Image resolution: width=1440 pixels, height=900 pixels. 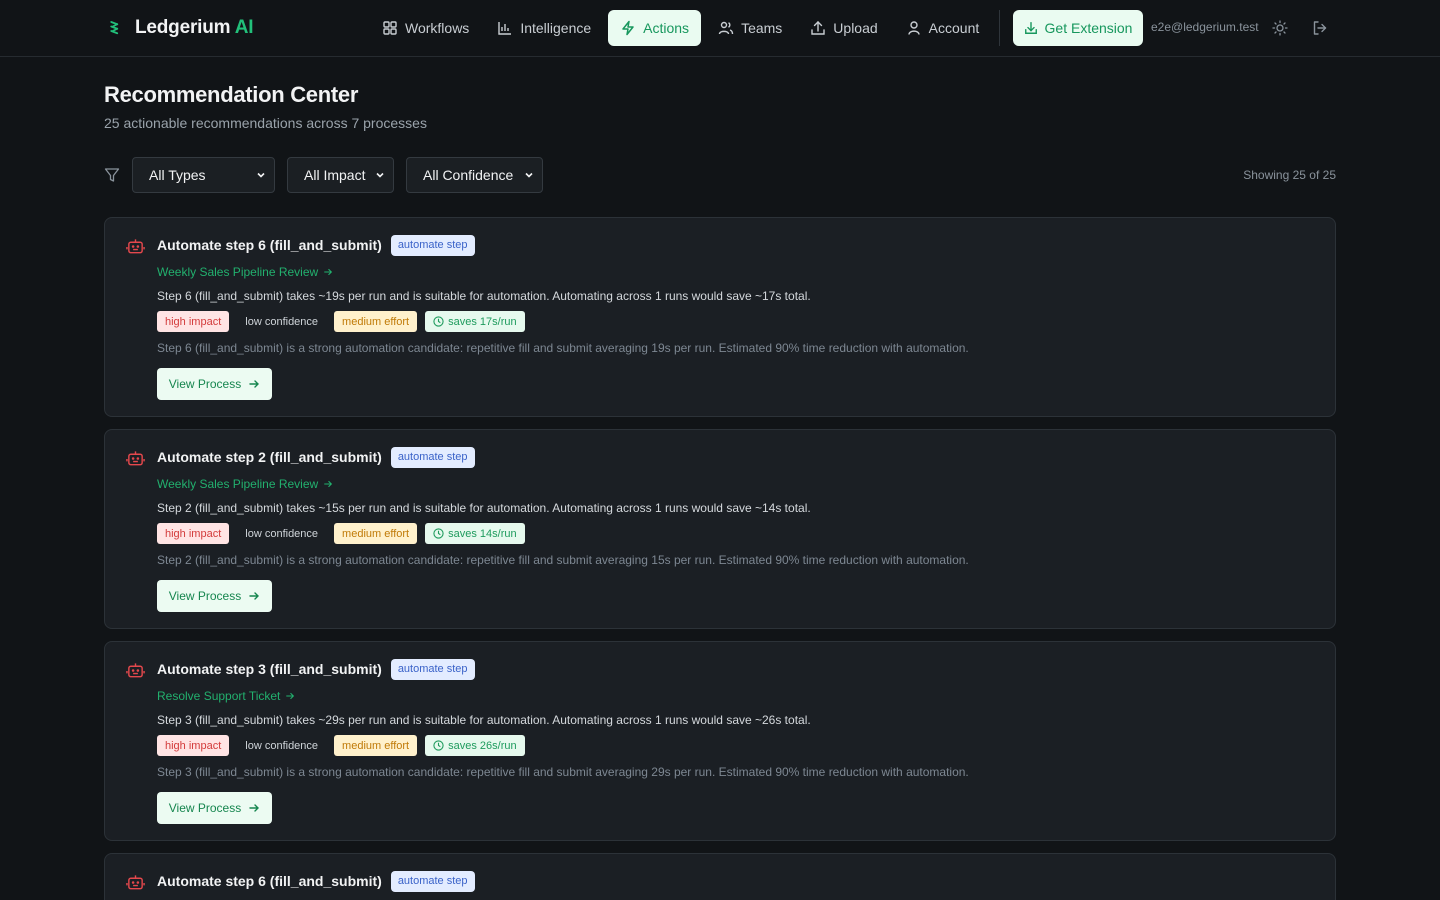 What do you see at coordinates (437, 28) in the screenshot?
I see `nav-workflows-label: Workflows` at bounding box center [437, 28].